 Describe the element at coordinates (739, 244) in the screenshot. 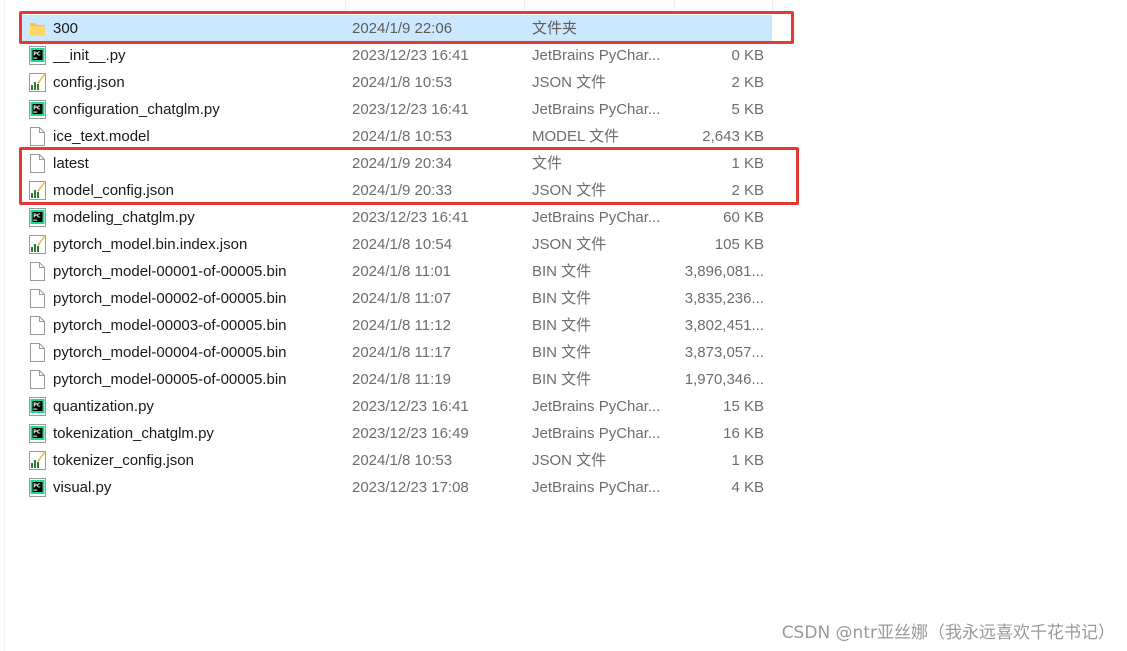

I see `file-size: 105 KB` at that location.